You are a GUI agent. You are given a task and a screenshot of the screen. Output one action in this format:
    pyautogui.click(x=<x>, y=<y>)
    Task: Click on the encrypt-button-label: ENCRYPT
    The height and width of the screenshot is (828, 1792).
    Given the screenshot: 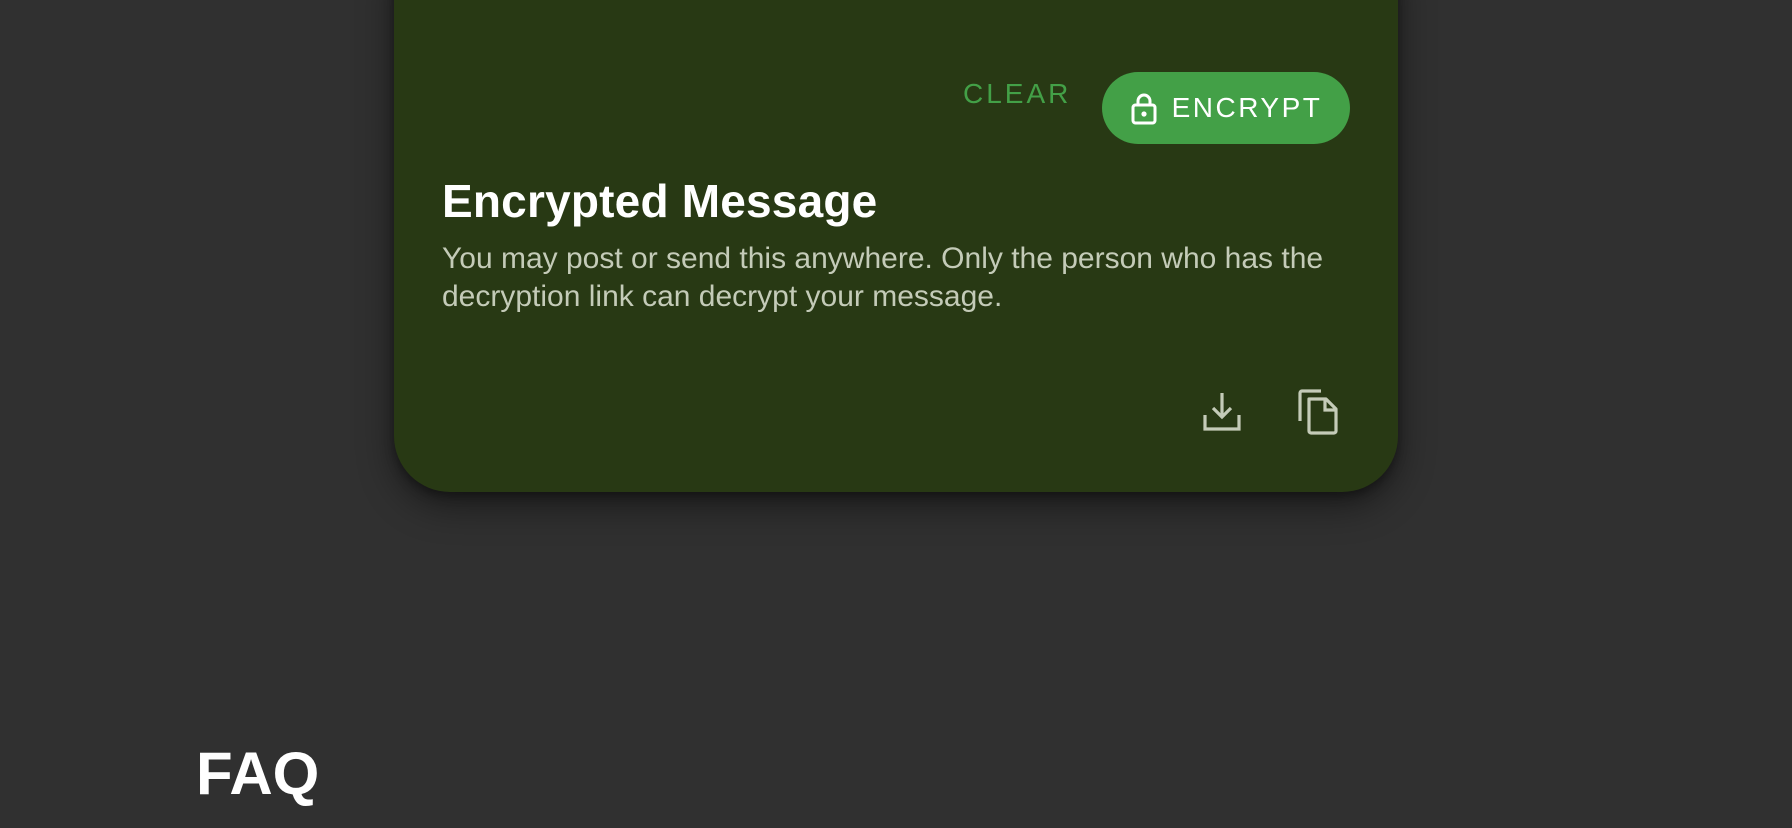 What is the action you would take?
    pyautogui.click(x=1247, y=107)
    